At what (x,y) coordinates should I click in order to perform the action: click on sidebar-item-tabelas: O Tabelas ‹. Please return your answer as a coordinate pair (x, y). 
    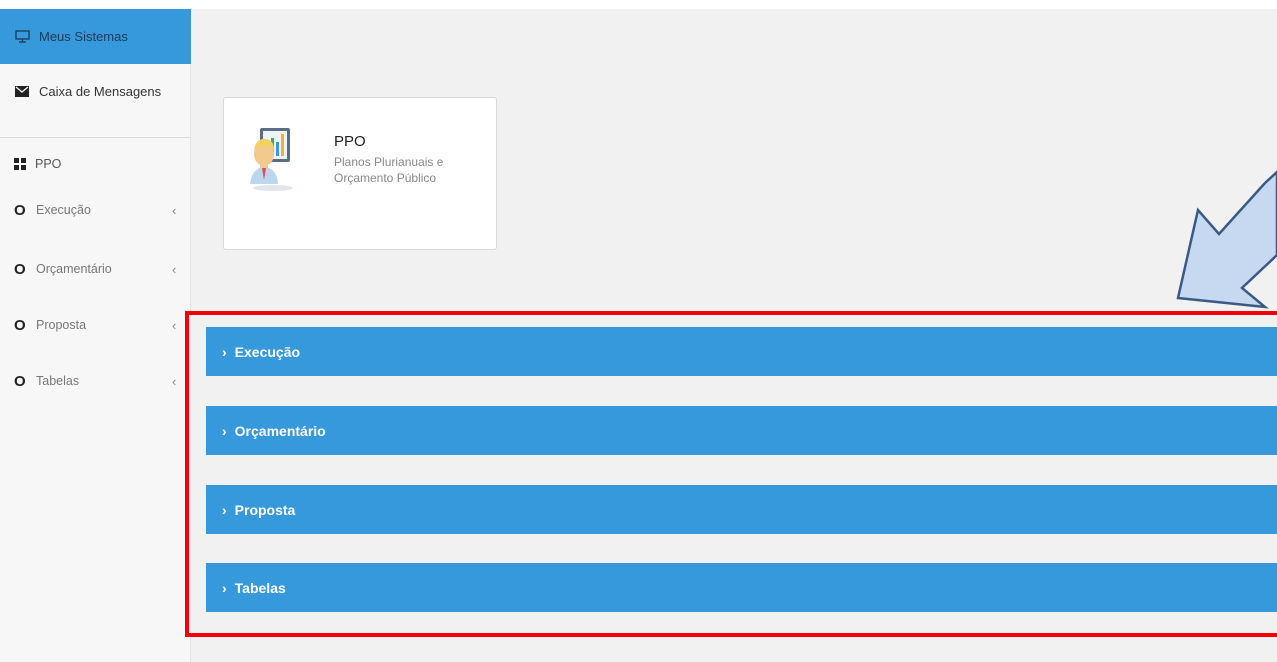
    Looking at the image, I should click on (95, 381).